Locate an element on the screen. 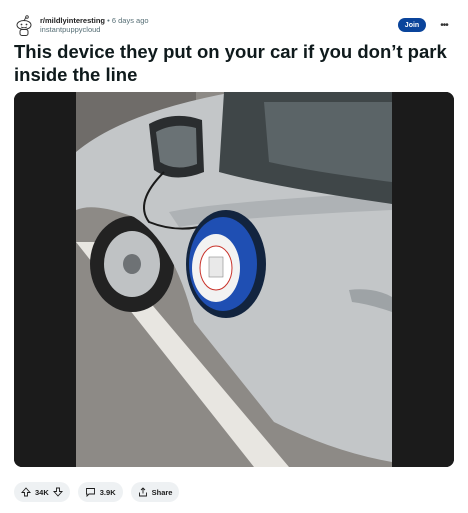  upvote-arrow-icon is located at coordinates (26, 492).